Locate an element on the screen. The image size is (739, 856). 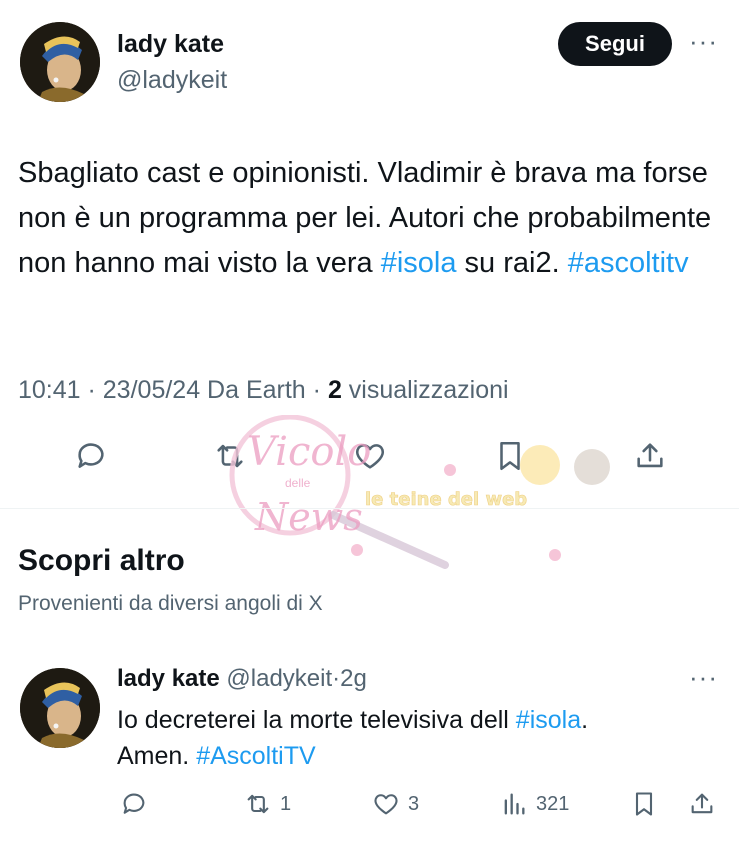
reply-reply-button is located at coordinates (134, 804).